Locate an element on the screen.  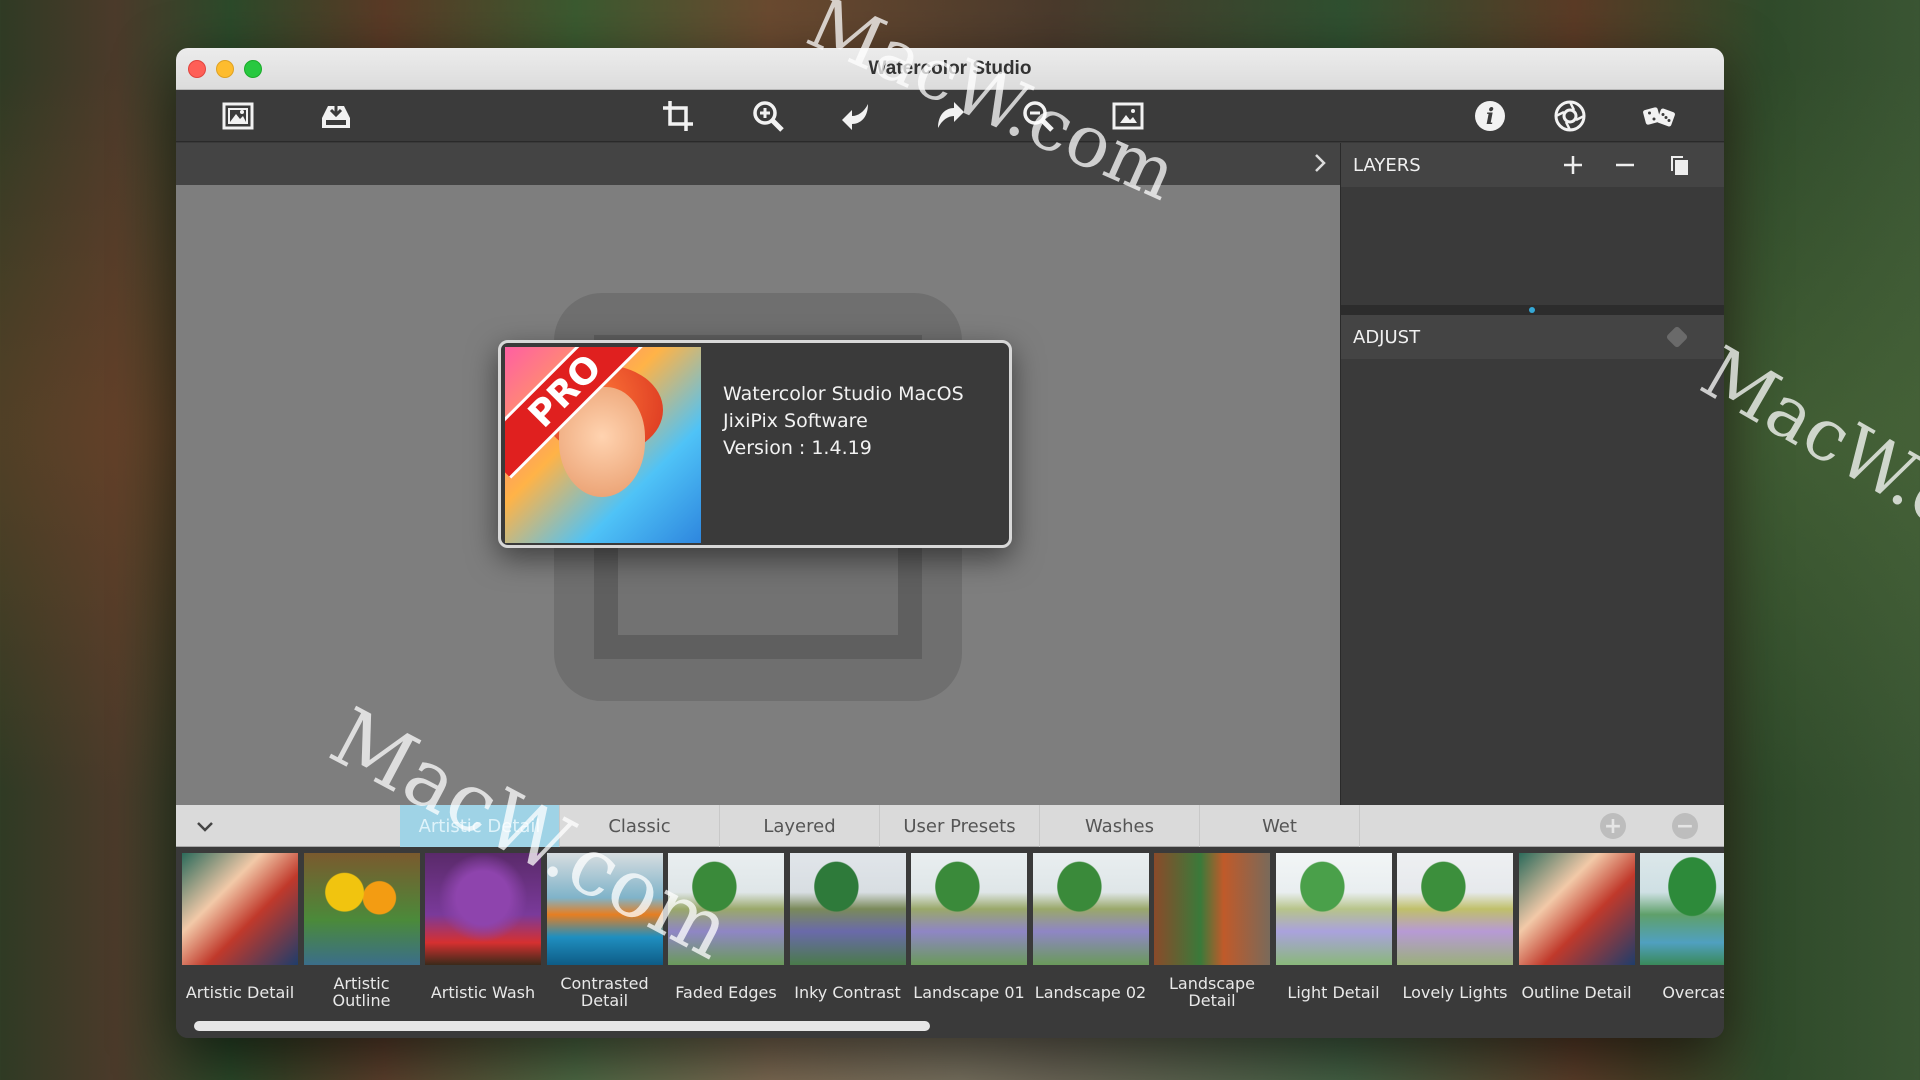
window-controls is located at coordinates (225, 69).